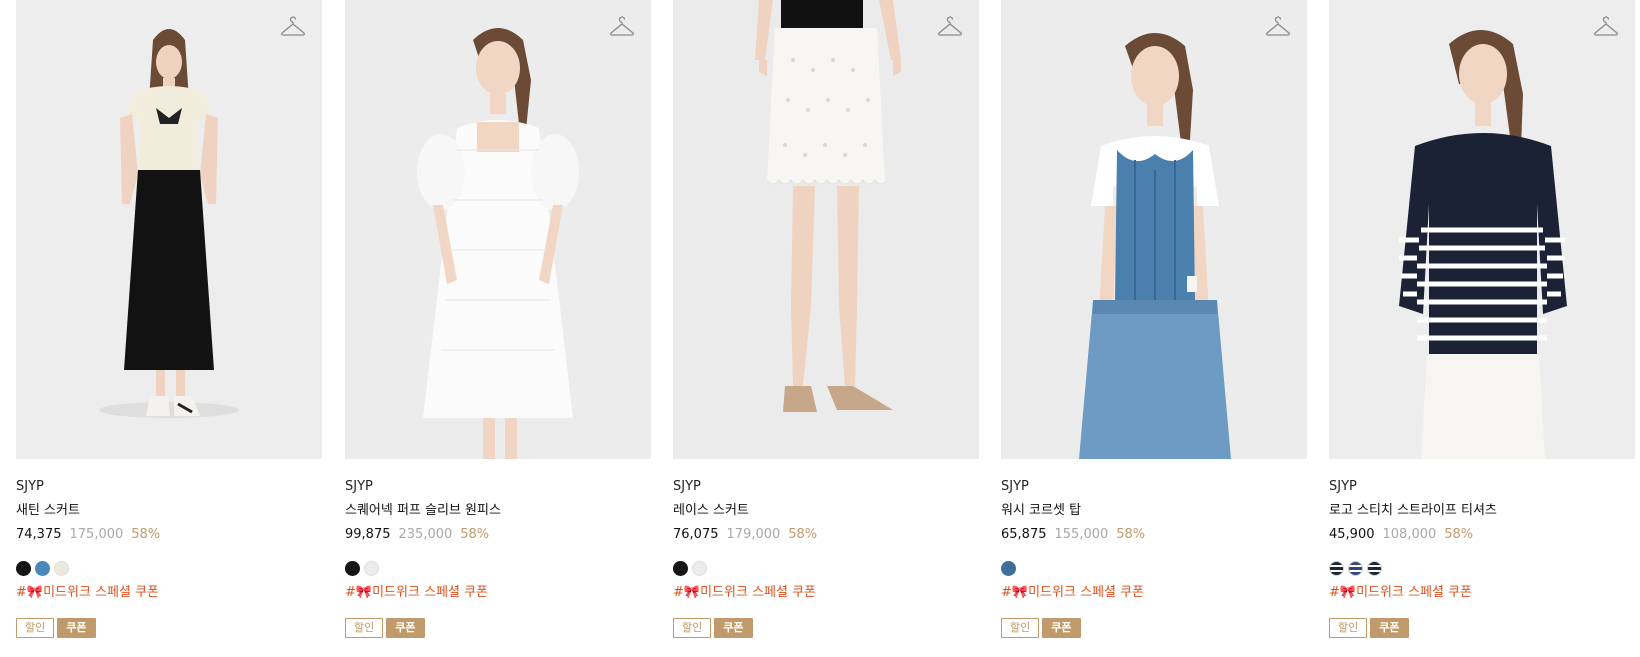 Image resolution: width=1640 pixels, height=657 pixels. Describe the element at coordinates (42, 568) in the screenshot. I see `color-swatch-blue` at that location.